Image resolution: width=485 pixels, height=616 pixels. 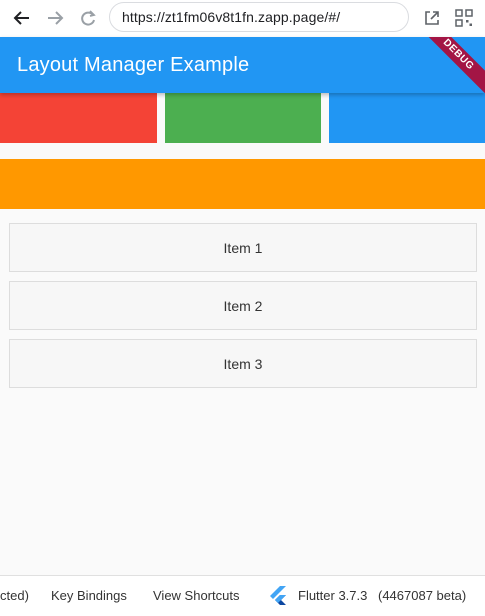 I want to click on app-title: Layout Manager Example, so click(x=133, y=65).